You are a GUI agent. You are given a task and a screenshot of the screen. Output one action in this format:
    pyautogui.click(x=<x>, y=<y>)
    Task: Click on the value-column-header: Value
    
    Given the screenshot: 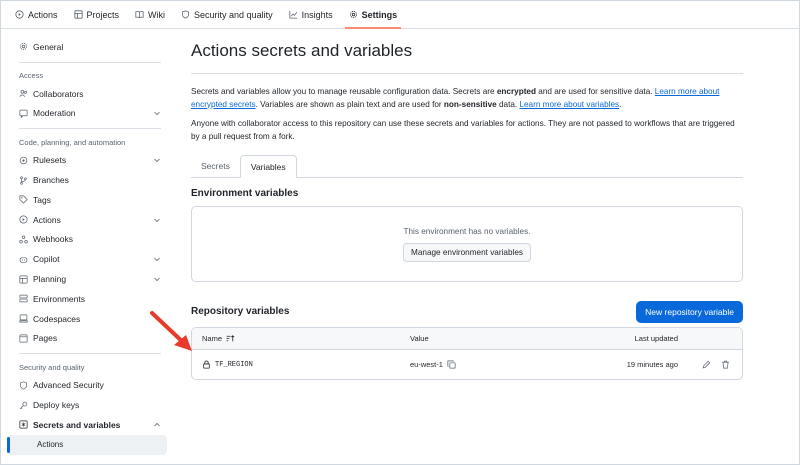 What is the action you would take?
    pyautogui.click(x=419, y=338)
    